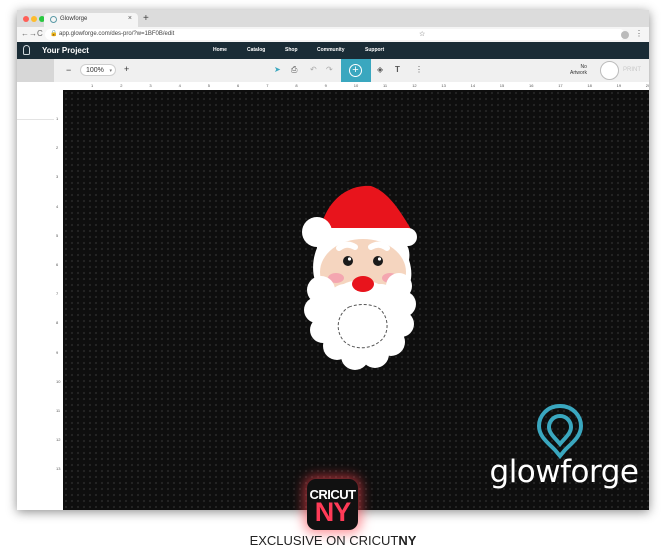 The width and height of the screenshot is (666, 552). What do you see at coordinates (58, 440) in the screenshot?
I see `ruler-v-tick: 12` at bounding box center [58, 440].